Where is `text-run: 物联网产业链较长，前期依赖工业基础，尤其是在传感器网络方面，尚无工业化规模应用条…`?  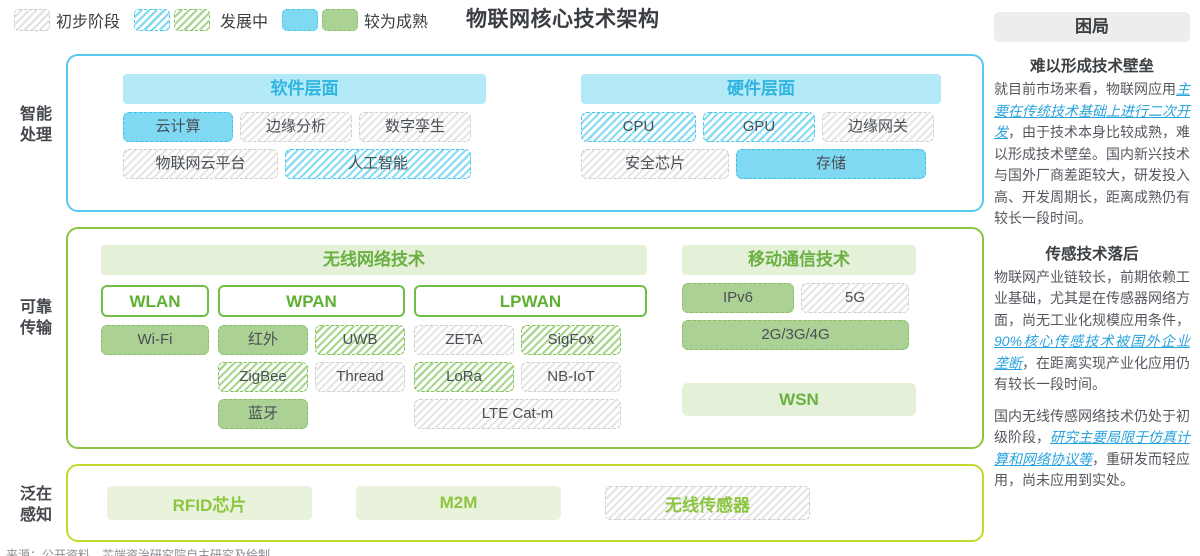
text-run: 物联网产业链较长，前期依赖工业基础，尤其是在传感器网络方面，尚无工业化规模应用条… is located at coordinates (1092, 298).